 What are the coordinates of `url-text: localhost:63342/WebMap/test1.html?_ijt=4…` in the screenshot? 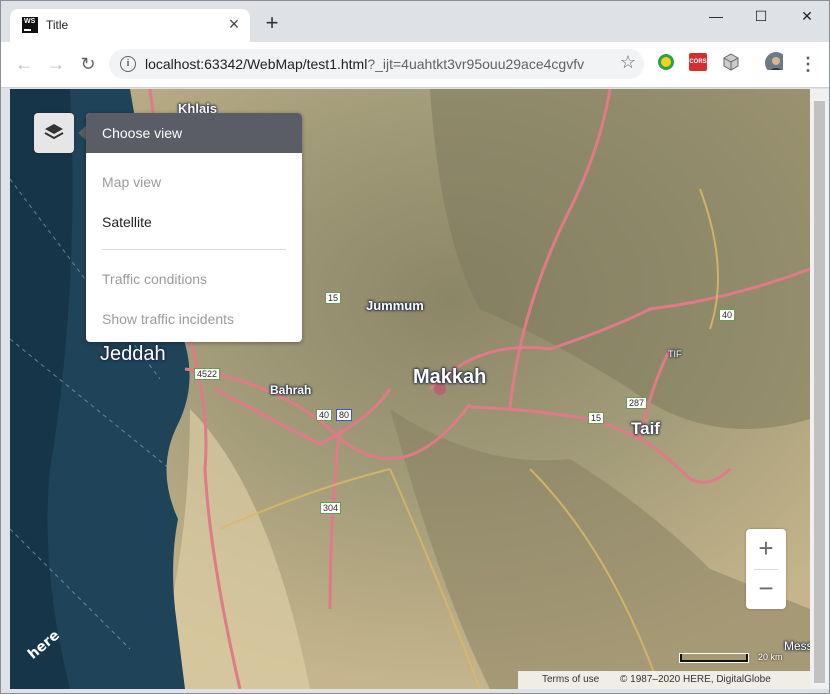 It's located at (364, 64).